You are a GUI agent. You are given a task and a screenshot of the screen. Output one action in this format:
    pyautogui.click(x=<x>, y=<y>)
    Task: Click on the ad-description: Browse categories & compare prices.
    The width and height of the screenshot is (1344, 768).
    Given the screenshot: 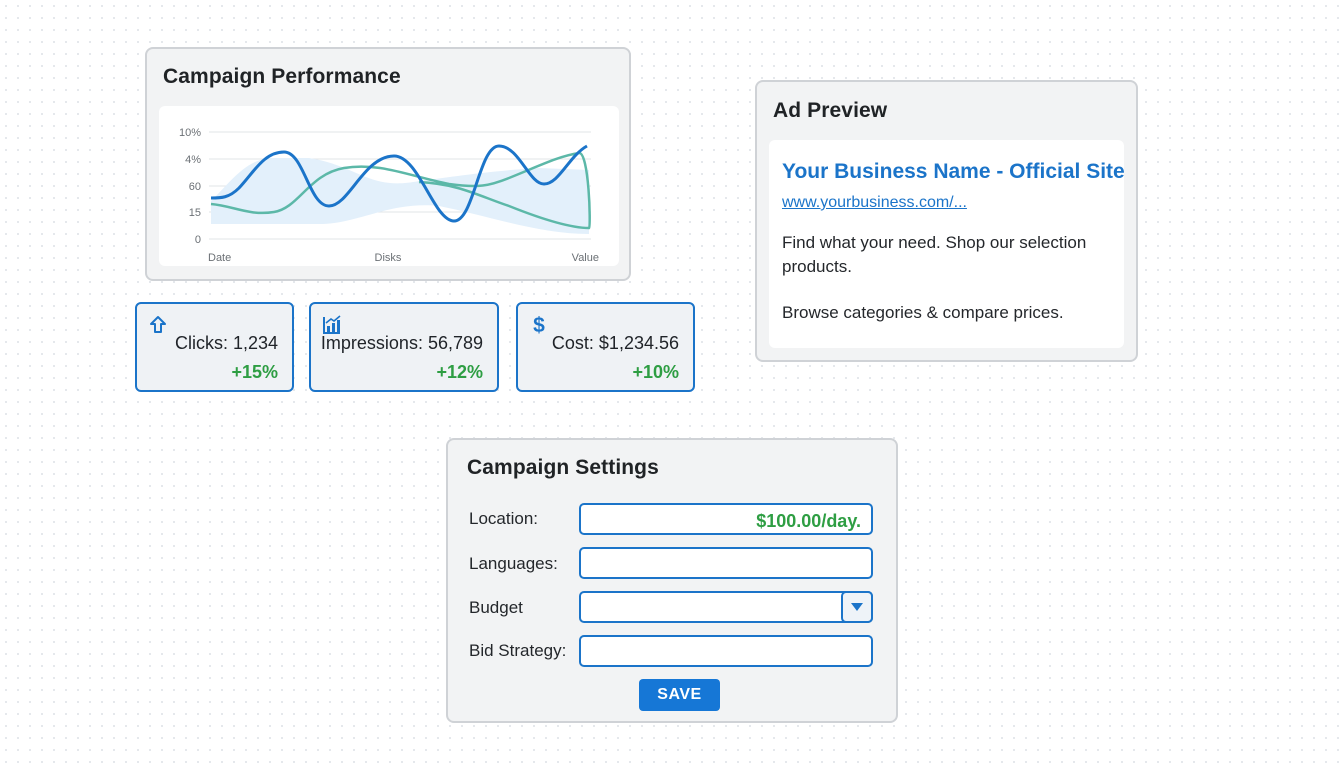 What is the action you would take?
    pyautogui.click(x=923, y=312)
    